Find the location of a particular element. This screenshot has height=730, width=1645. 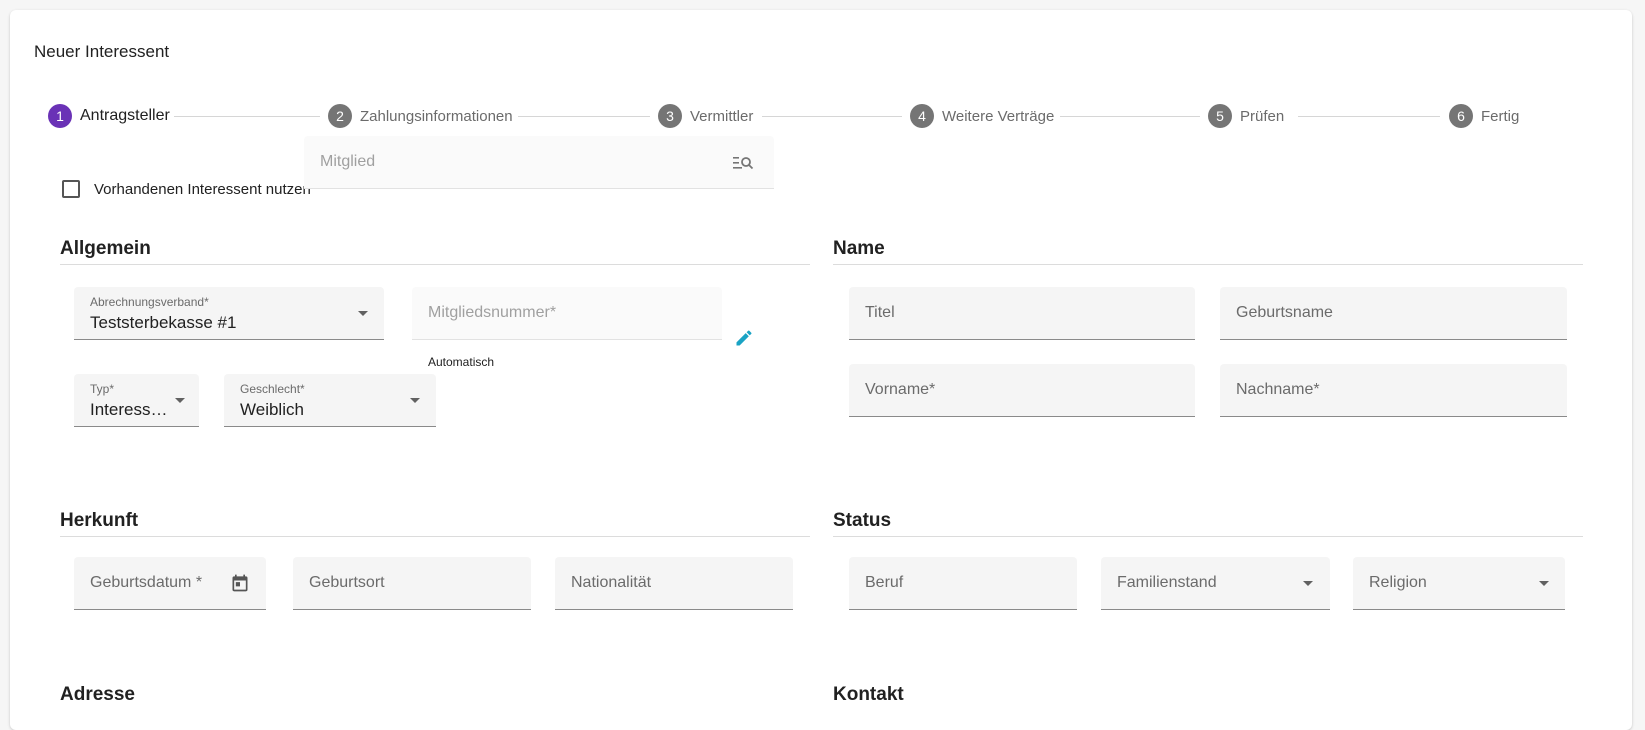

step-zahlungsinformationen: 2 Zahlungsinformationen is located at coordinates (420, 116).